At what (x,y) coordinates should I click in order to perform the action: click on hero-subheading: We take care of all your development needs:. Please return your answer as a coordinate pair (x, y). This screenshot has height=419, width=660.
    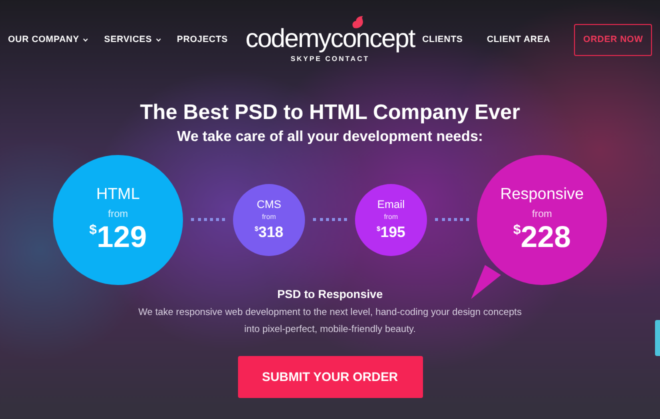
    Looking at the image, I should click on (330, 138).